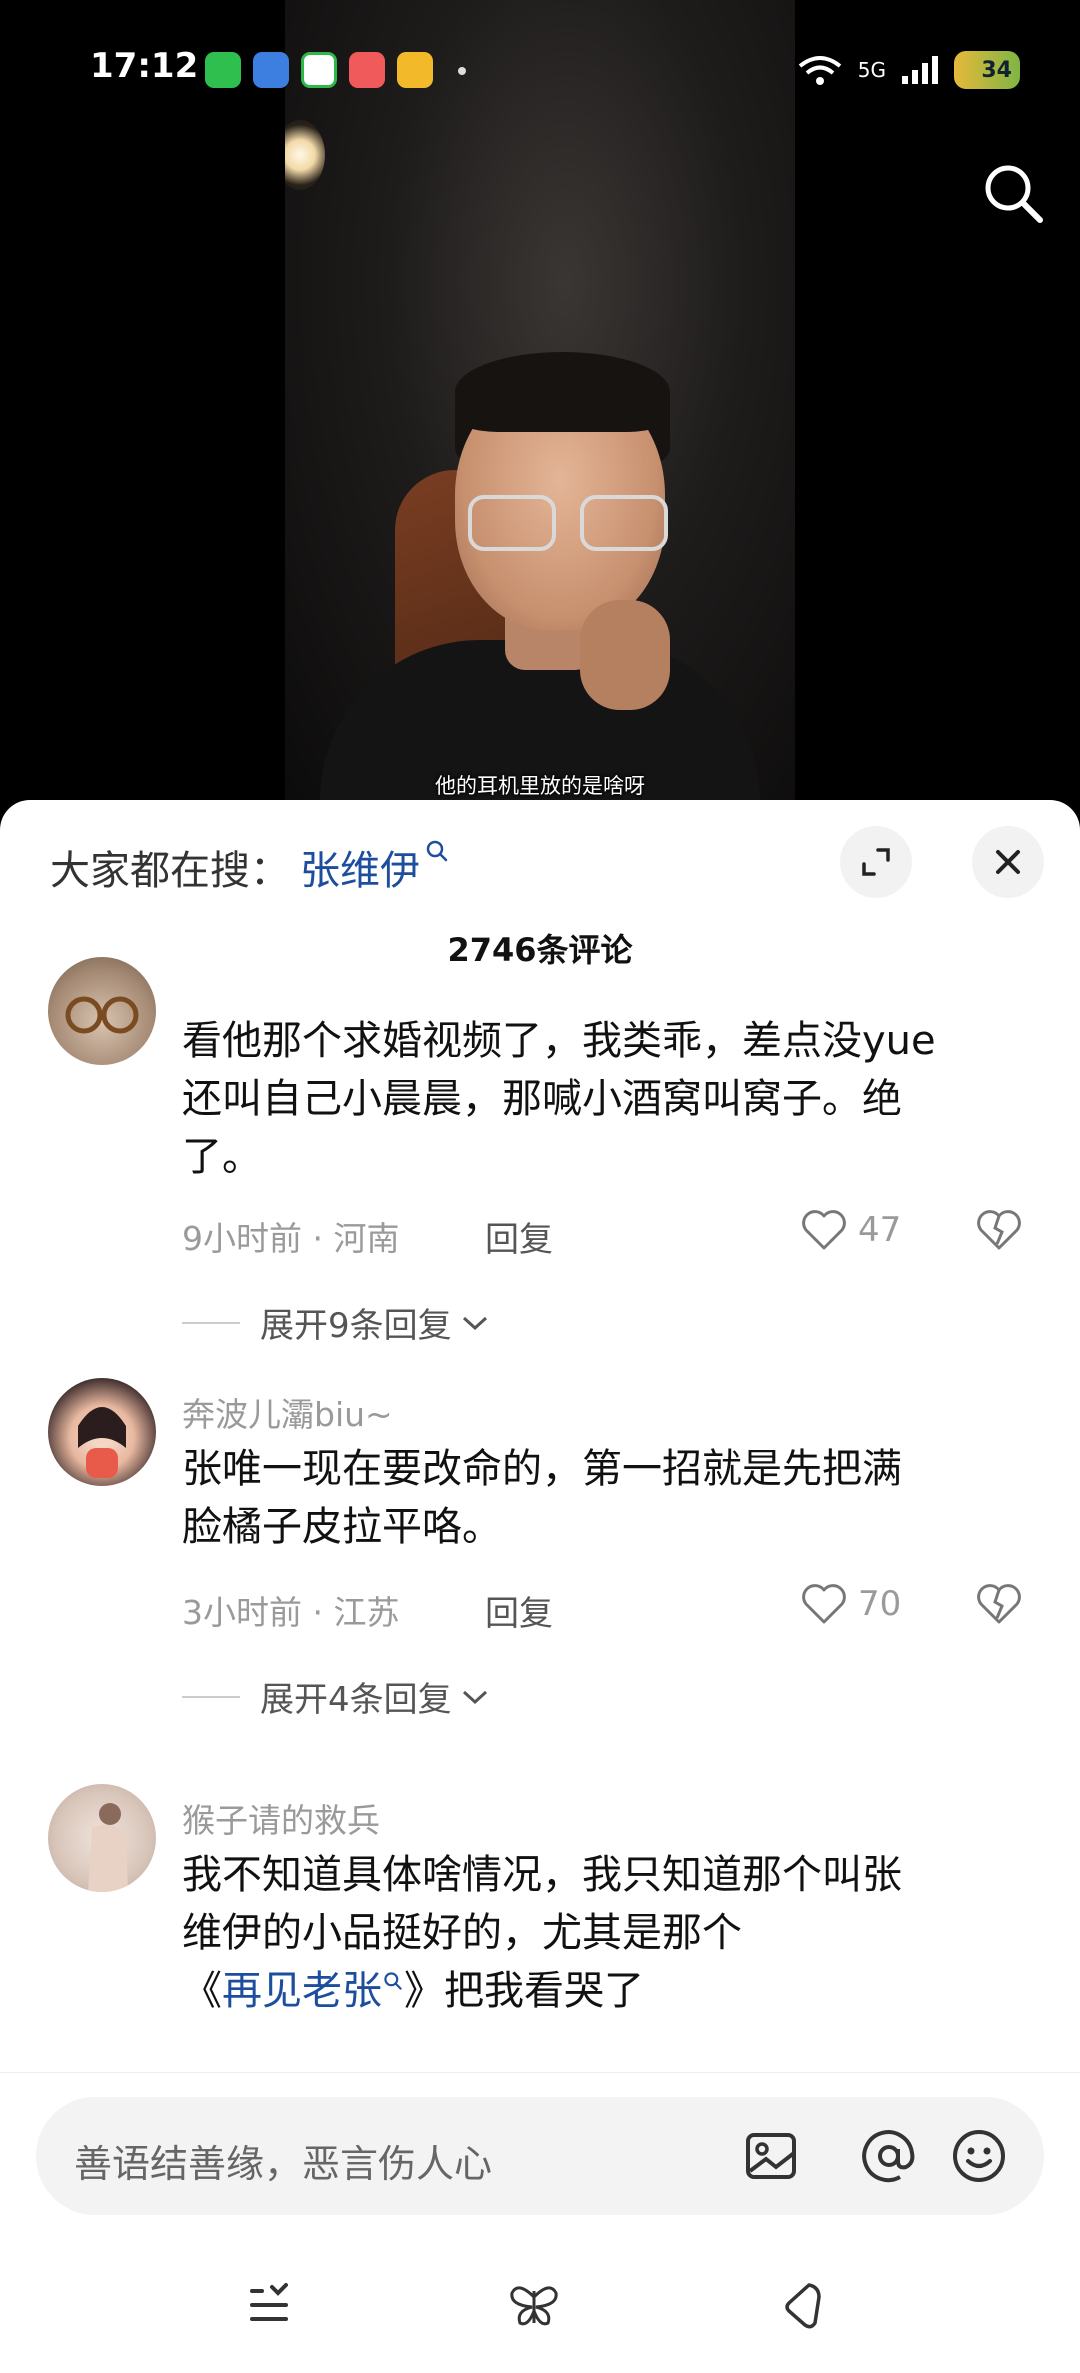 The image size is (1080, 2373). I want to click on security-icon, so click(319, 70).